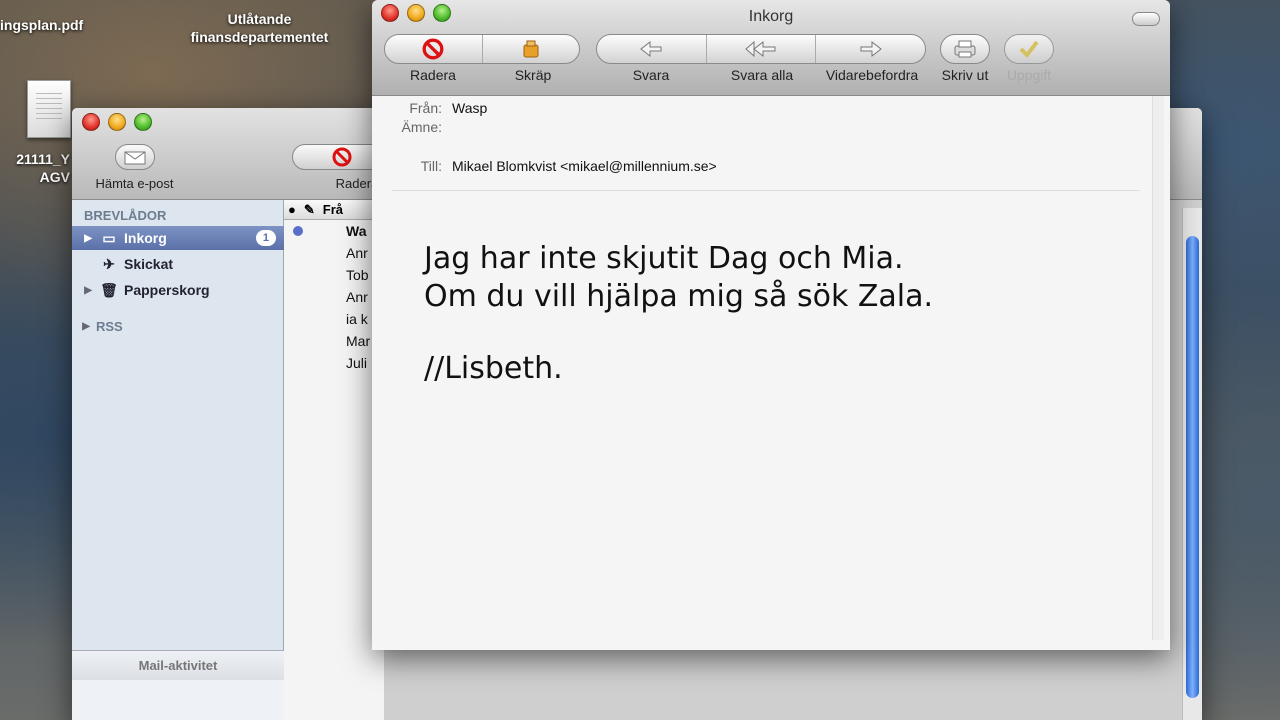 The height and width of the screenshot is (720, 1280). What do you see at coordinates (357, 275) in the screenshot?
I see `message-sender: Tob` at bounding box center [357, 275].